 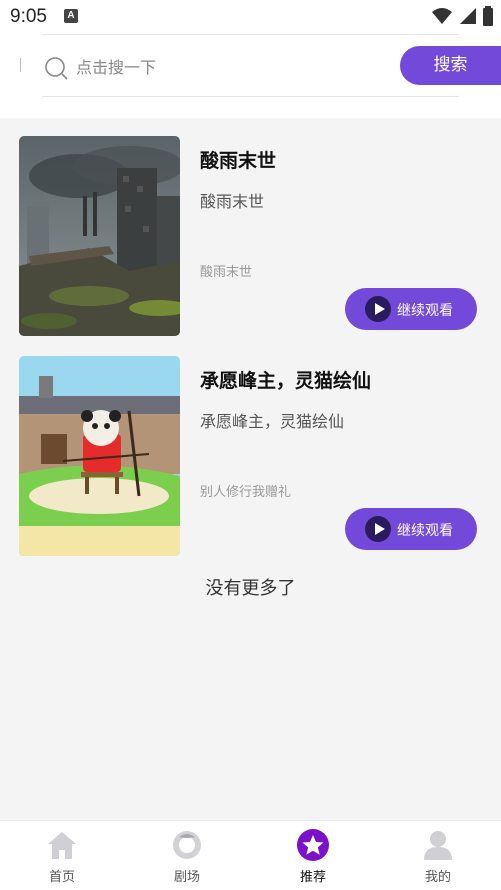 I want to click on status-time: 9:05, so click(x=28, y=16).